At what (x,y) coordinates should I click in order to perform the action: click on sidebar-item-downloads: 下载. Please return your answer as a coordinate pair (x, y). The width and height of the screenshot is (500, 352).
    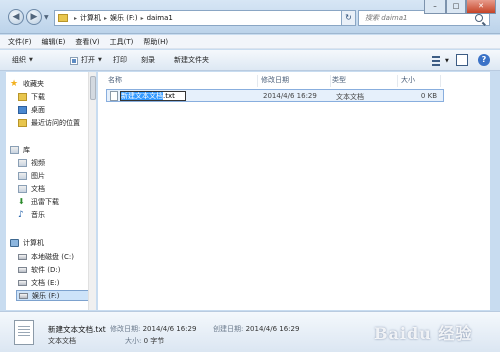
    Looking at the image, I should click on (31, 96).